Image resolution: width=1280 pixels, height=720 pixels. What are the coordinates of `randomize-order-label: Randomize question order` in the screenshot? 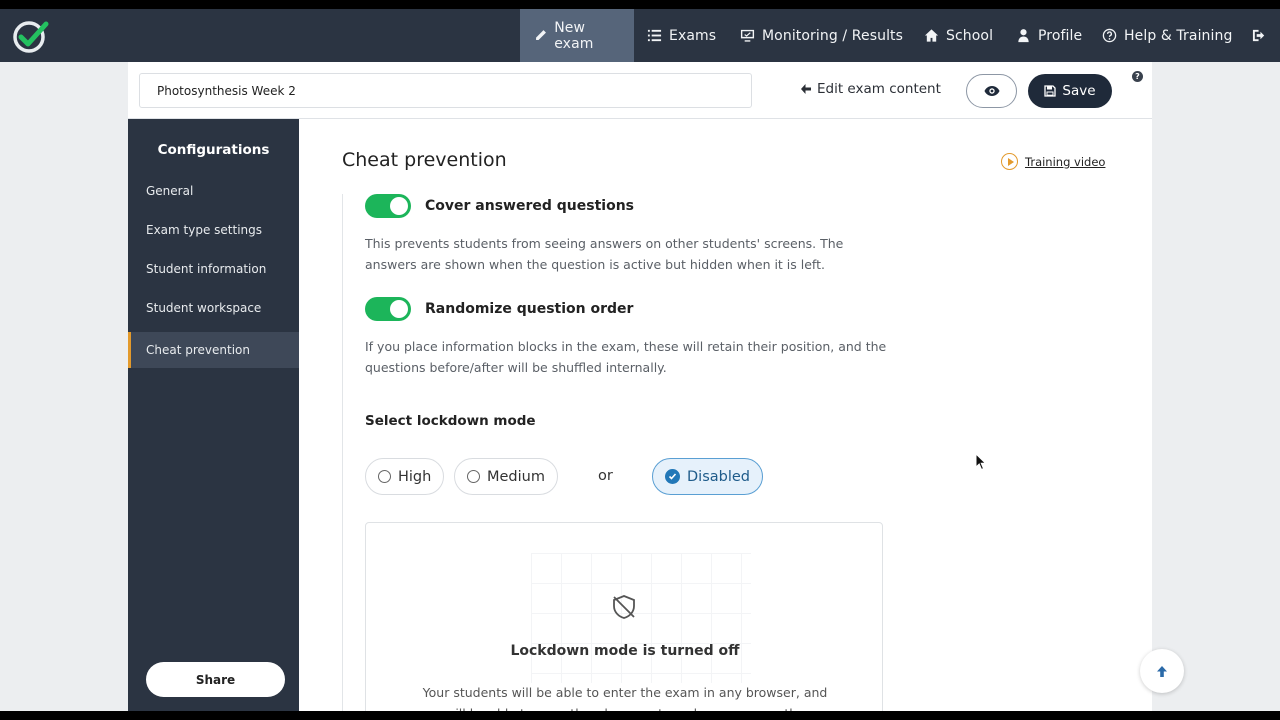 It's located at (529, 309).